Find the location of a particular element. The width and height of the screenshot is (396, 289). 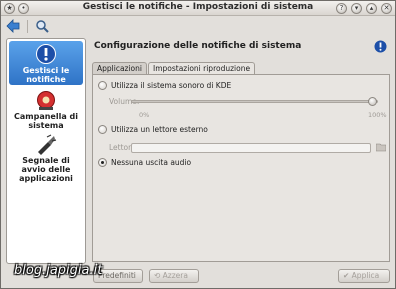

apply-button: ✔ Applica is located at coordinates (364, 276).